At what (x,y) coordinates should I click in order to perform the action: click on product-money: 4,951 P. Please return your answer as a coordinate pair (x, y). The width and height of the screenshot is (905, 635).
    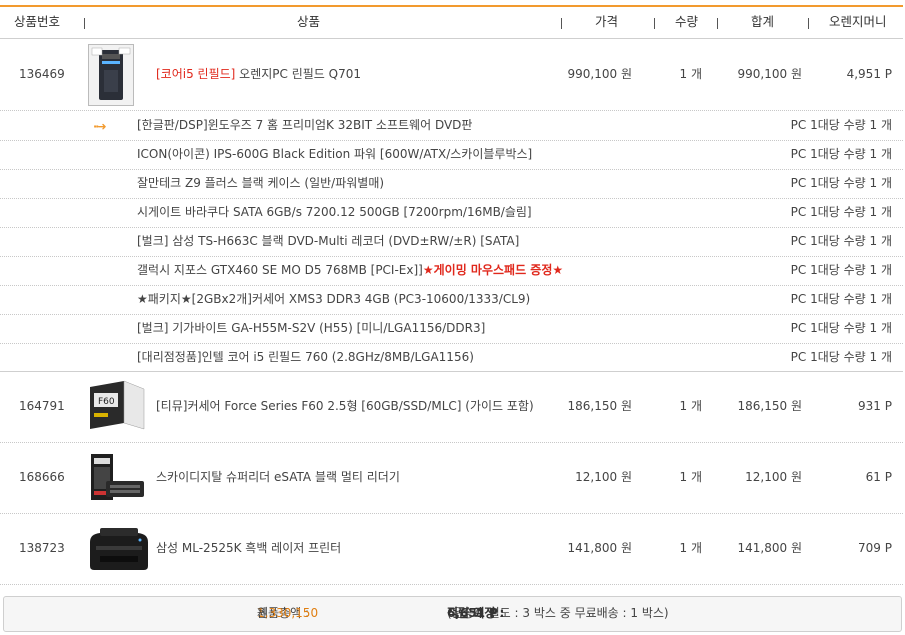
    Looking at the image, I should click on (869, 74).